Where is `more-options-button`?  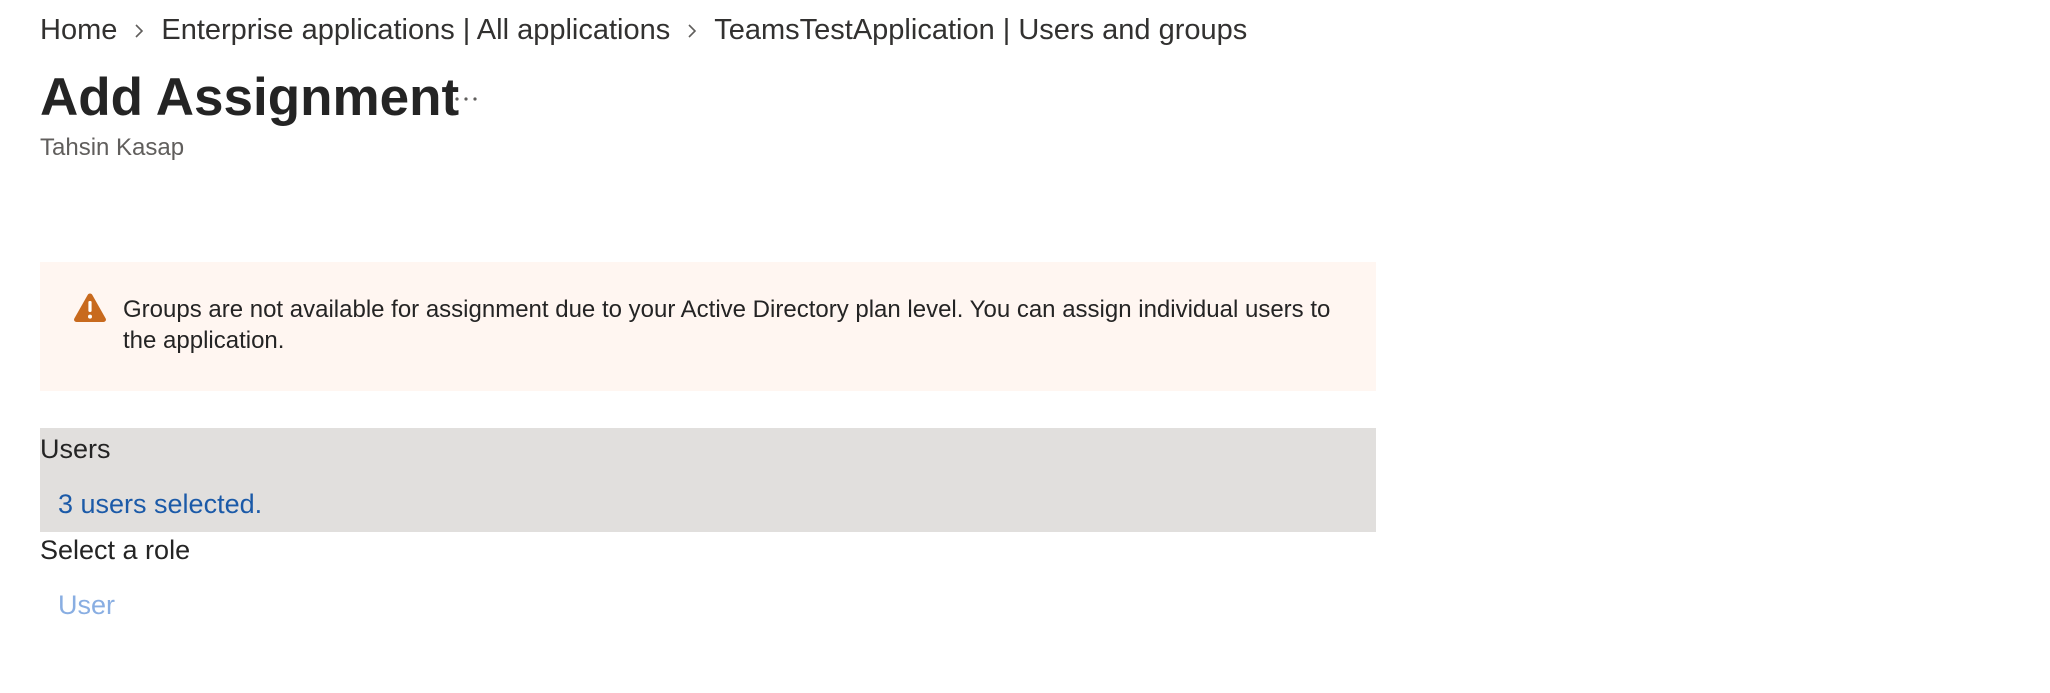 more-options-button is located at coordinates (466, 98).